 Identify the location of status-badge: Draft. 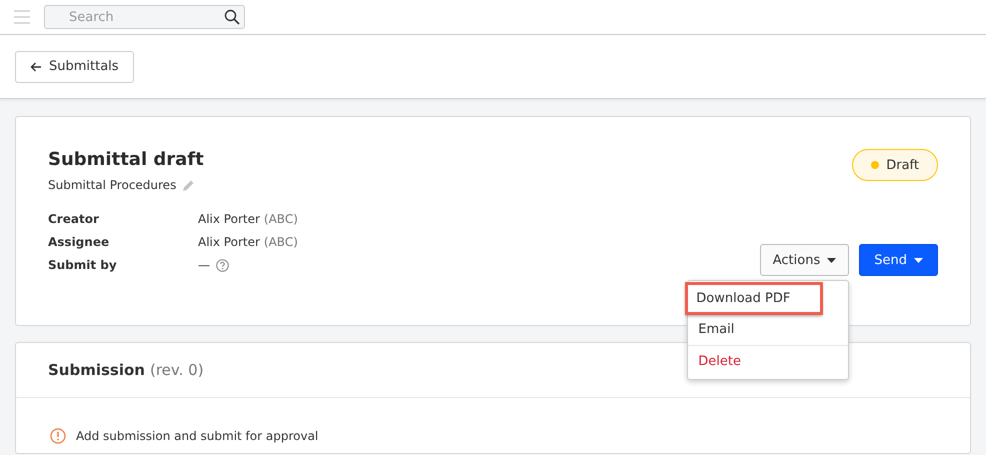
(895, 165).